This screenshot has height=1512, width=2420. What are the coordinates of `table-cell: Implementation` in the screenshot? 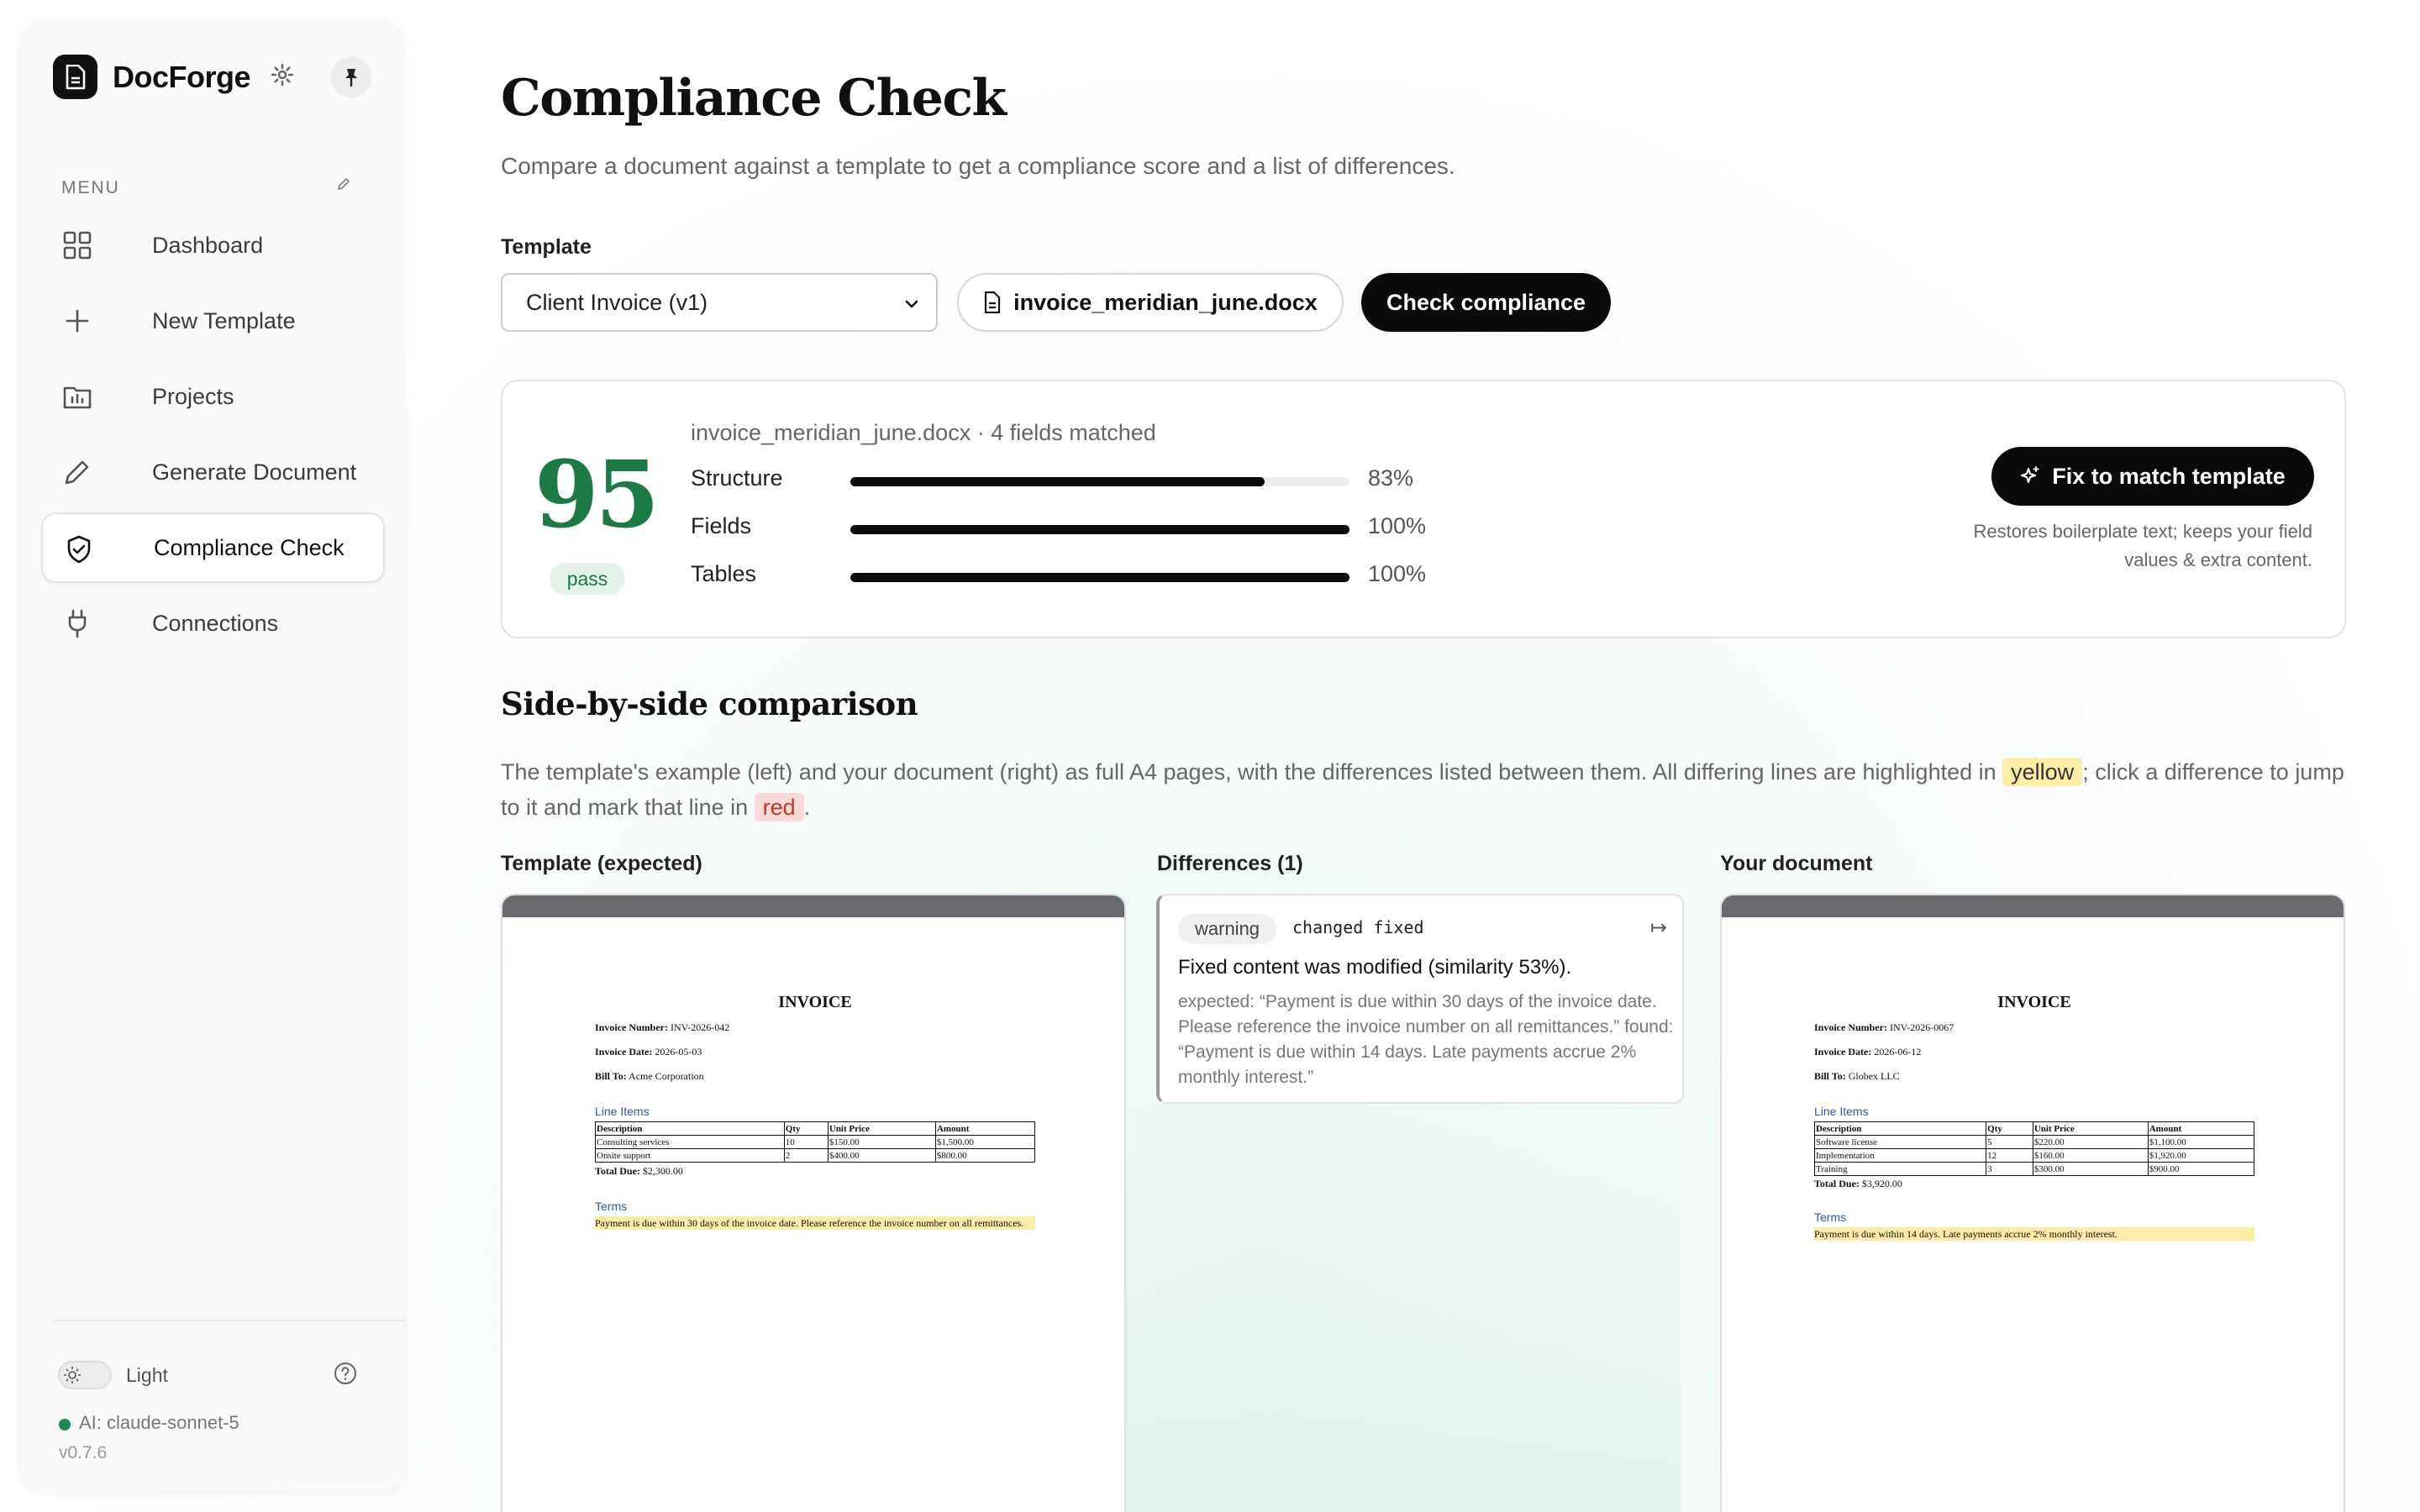 It's located at (1900, 1155).